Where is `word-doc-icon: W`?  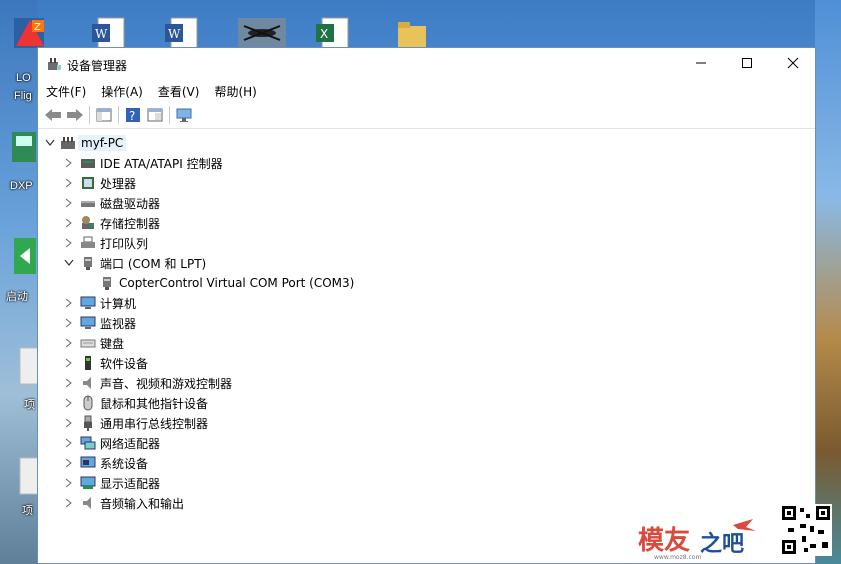
word-doc-icon: W is located at coordinates (108, 33).